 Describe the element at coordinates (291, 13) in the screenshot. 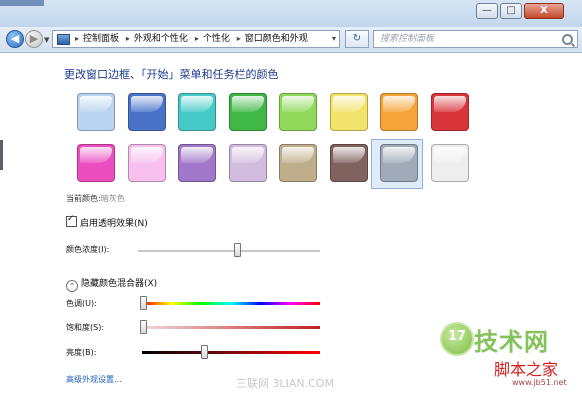

I see `title-bar: — □ X` at that location.